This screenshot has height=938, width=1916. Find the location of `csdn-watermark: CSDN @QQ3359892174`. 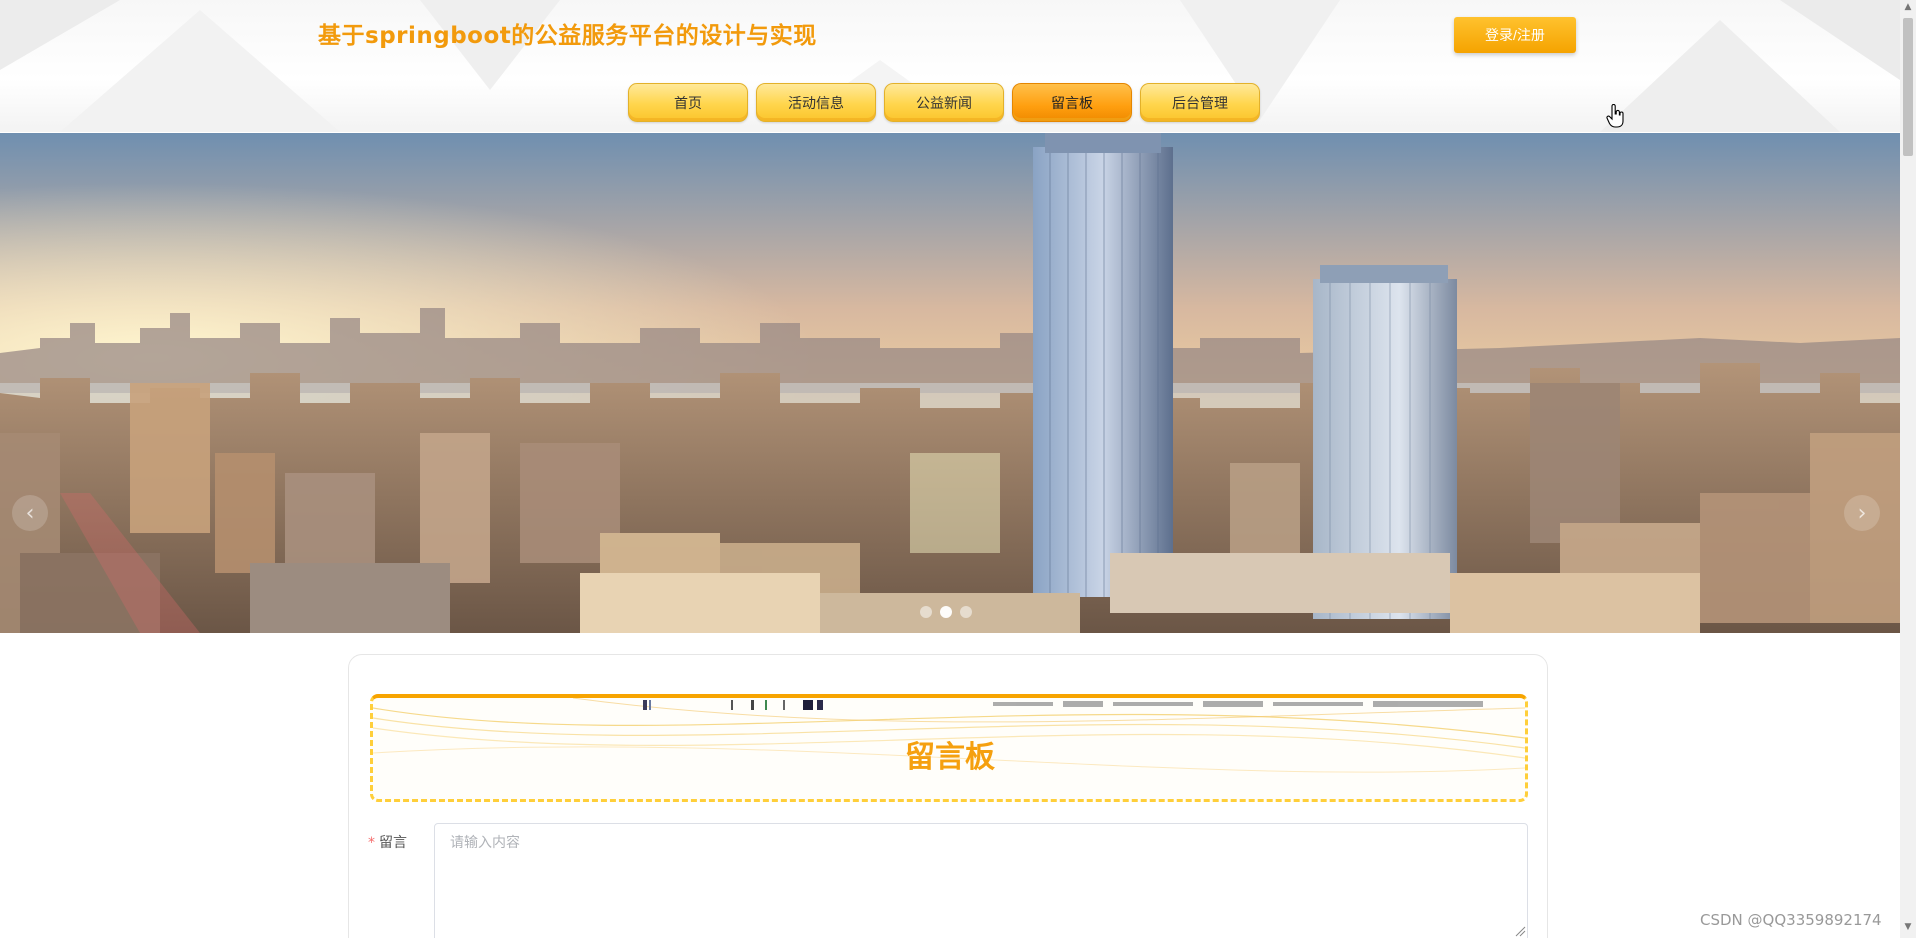

csdn-watermark: CSDN @QQ3359892174 is located at coordinates (1791, 920).